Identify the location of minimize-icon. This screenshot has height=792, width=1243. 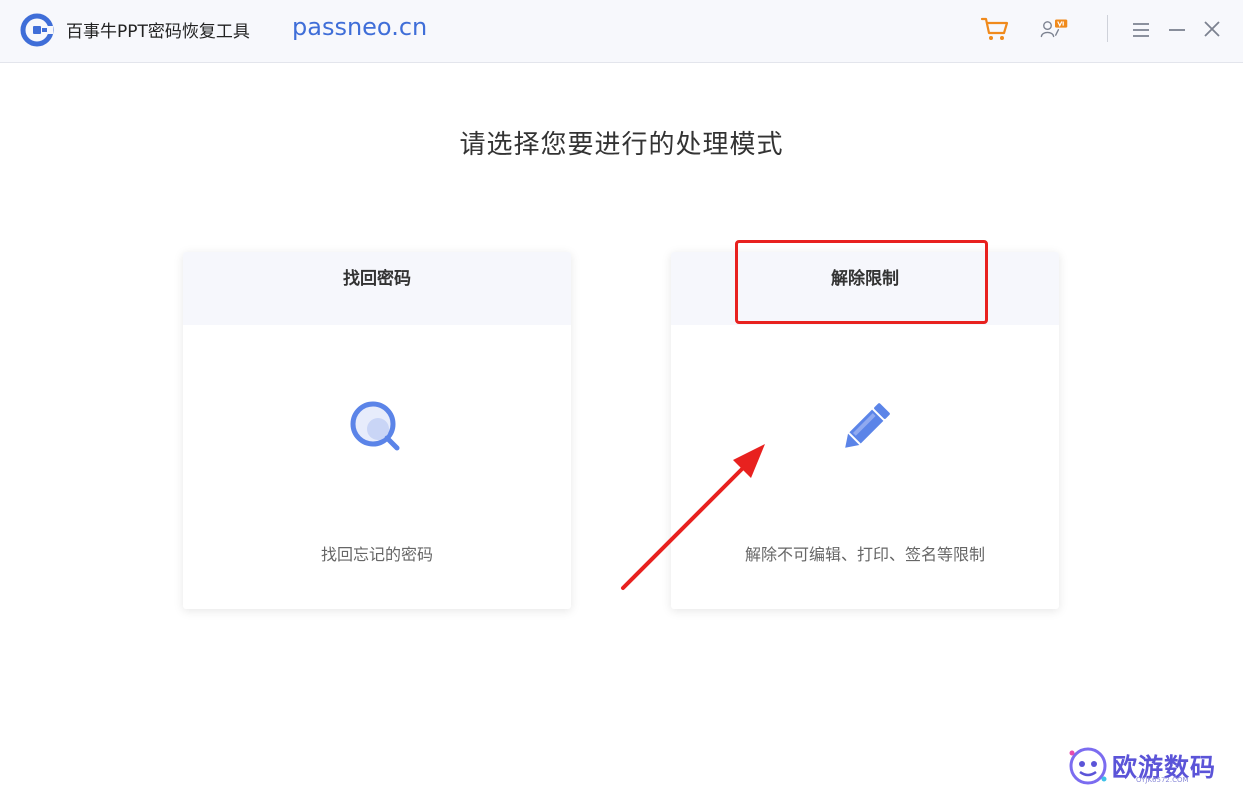
(1177, 30).